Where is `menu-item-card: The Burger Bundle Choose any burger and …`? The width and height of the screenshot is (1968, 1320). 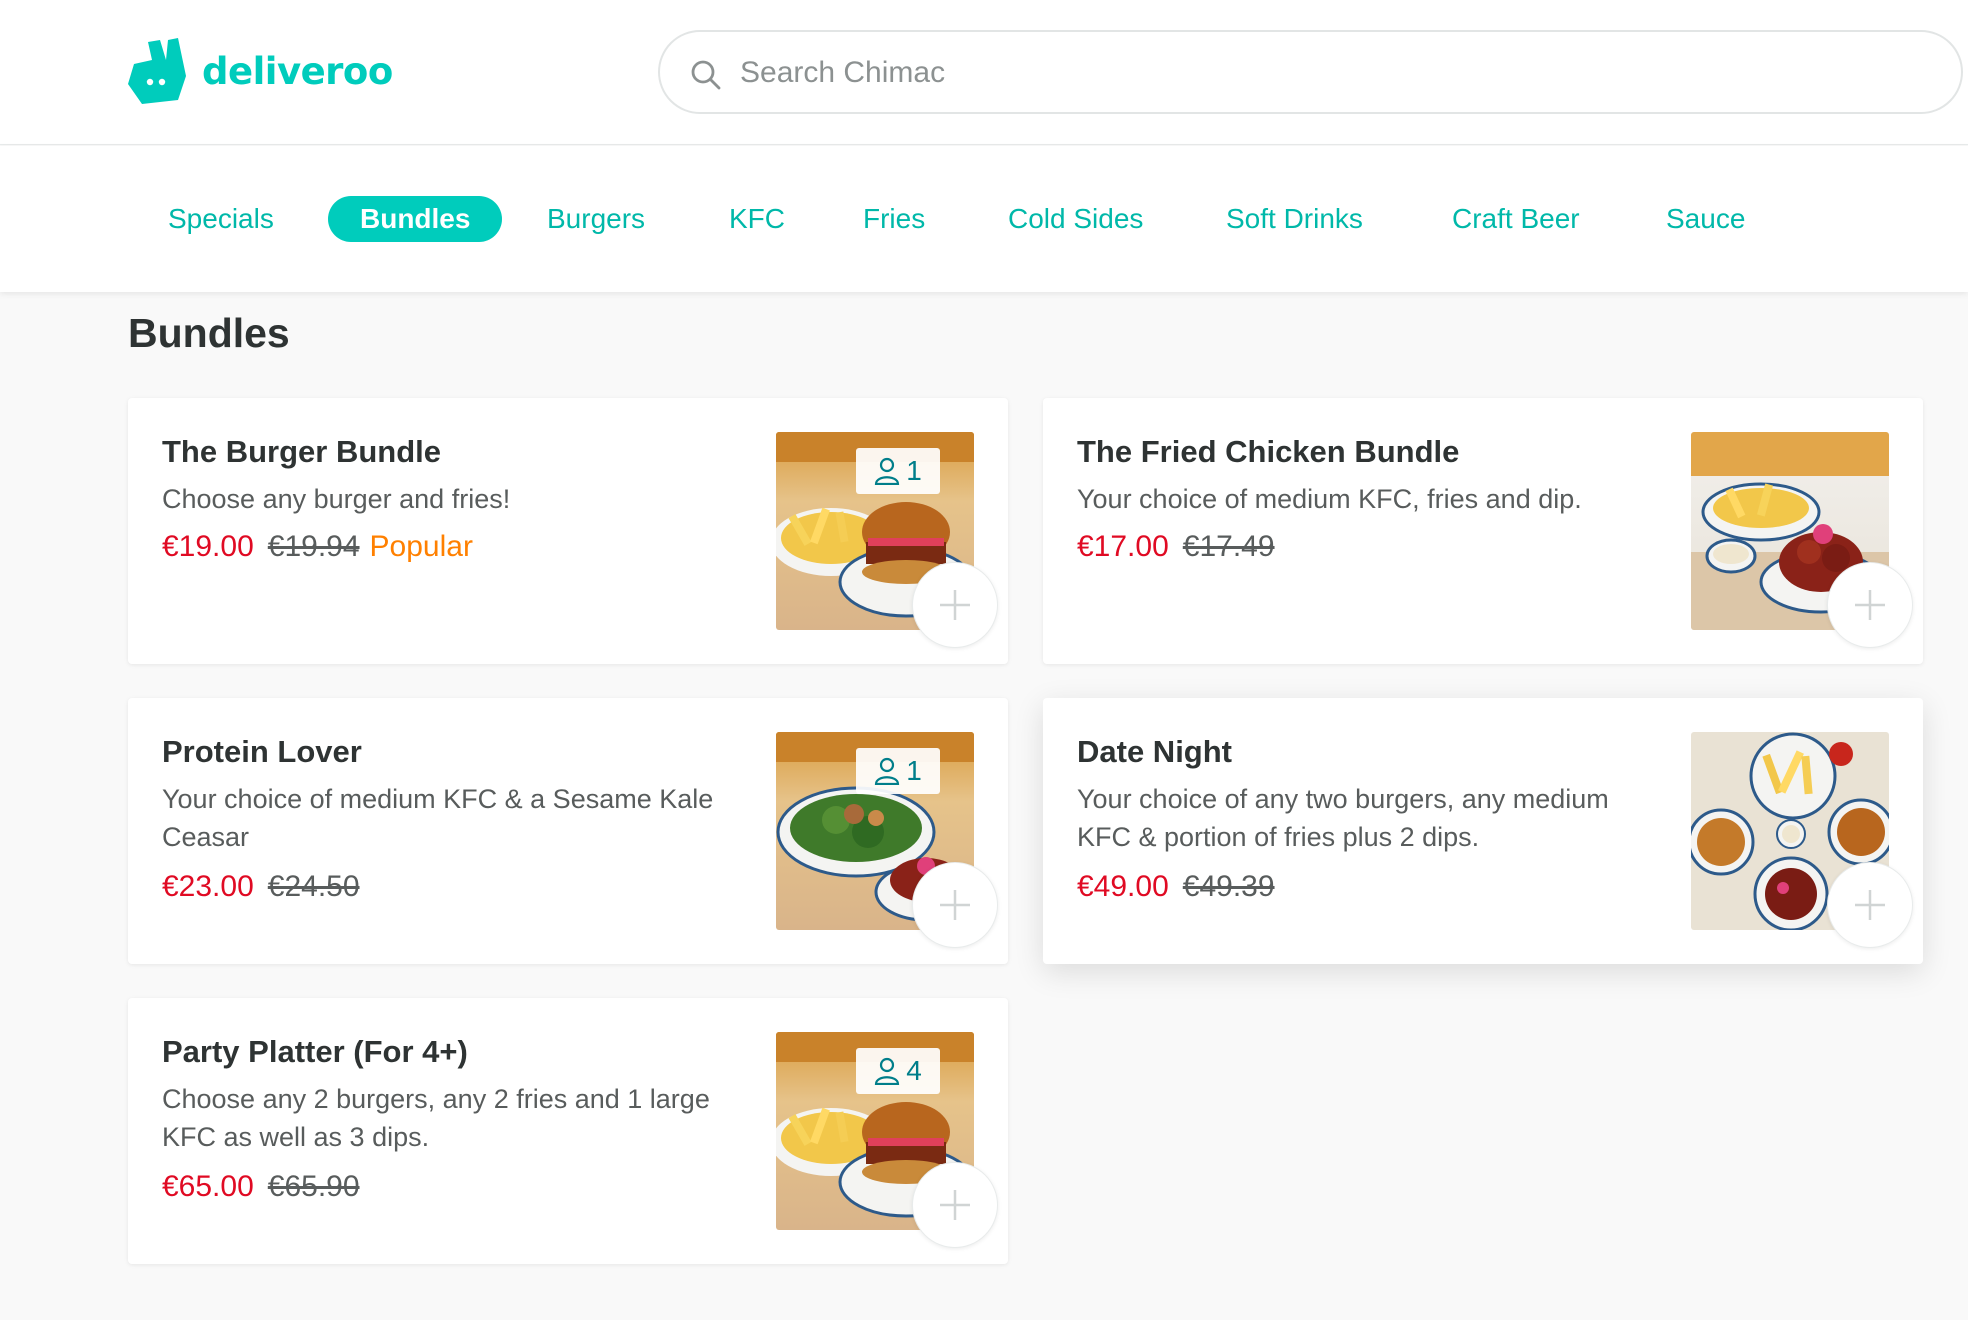
menu-item-card: The Burger Bundle Choose any burger and … is located at coordinates (568, 531).